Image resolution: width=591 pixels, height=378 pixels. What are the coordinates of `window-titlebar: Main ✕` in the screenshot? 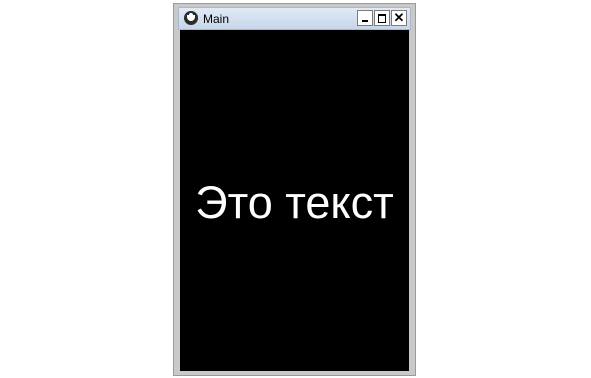 It's located at (294, 18).